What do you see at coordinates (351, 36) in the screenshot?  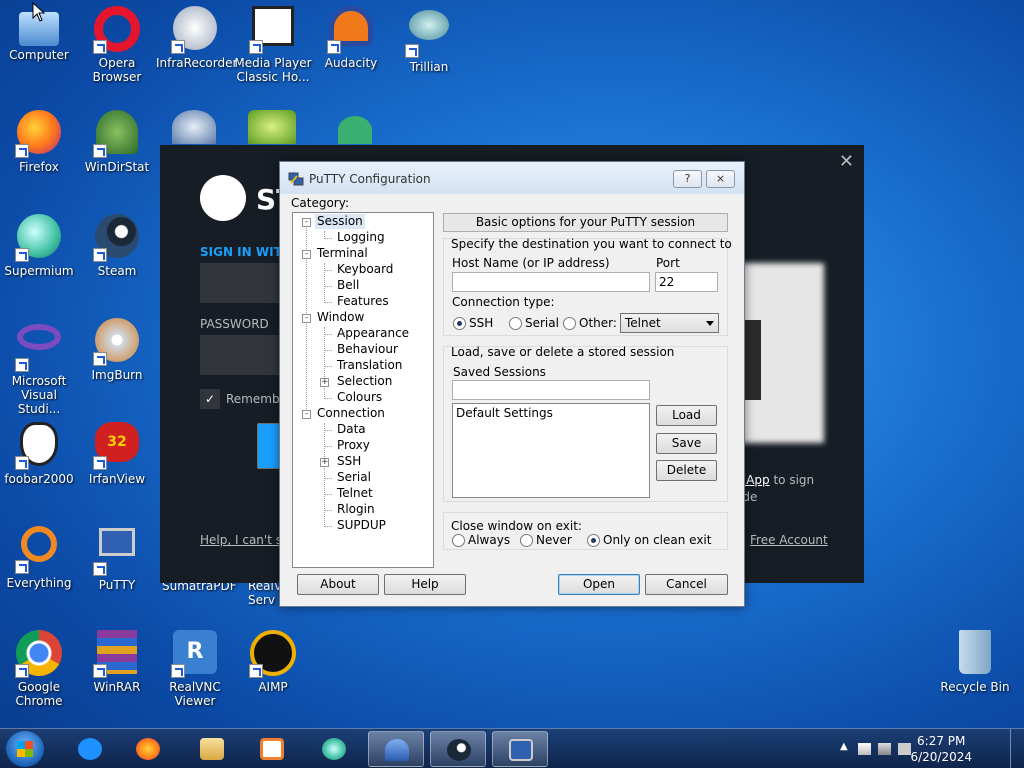 I see `desktop-icon-audacity: Audacity` at bounding box center [351, 36].